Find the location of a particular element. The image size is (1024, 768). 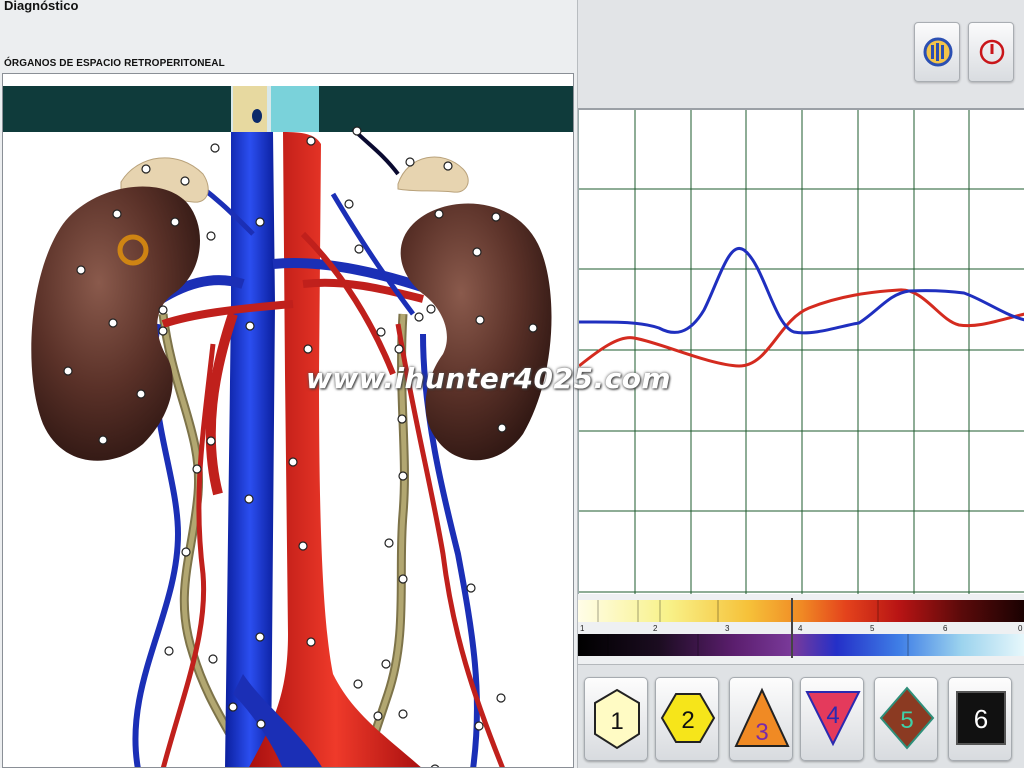

audio-icon is located at coordinates (938, 52).